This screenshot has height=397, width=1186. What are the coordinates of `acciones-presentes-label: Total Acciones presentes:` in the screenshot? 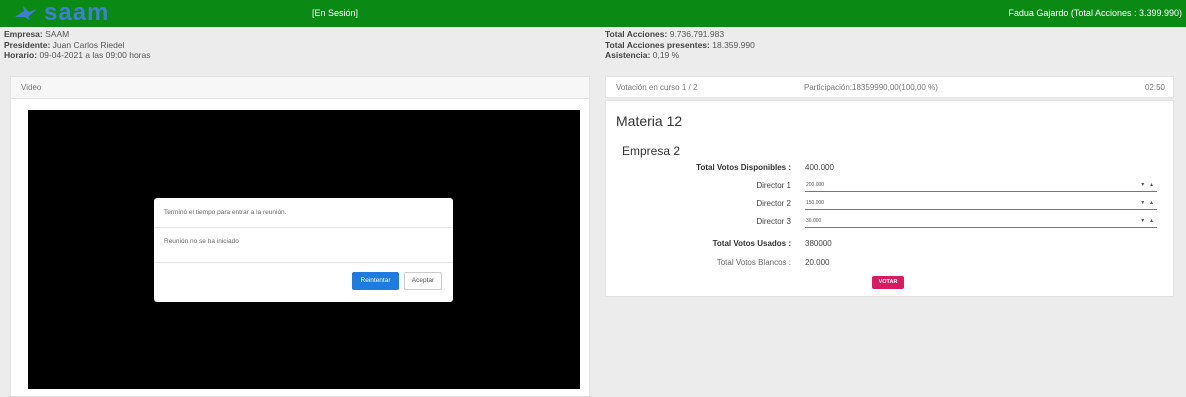 It's located at (657, 44).